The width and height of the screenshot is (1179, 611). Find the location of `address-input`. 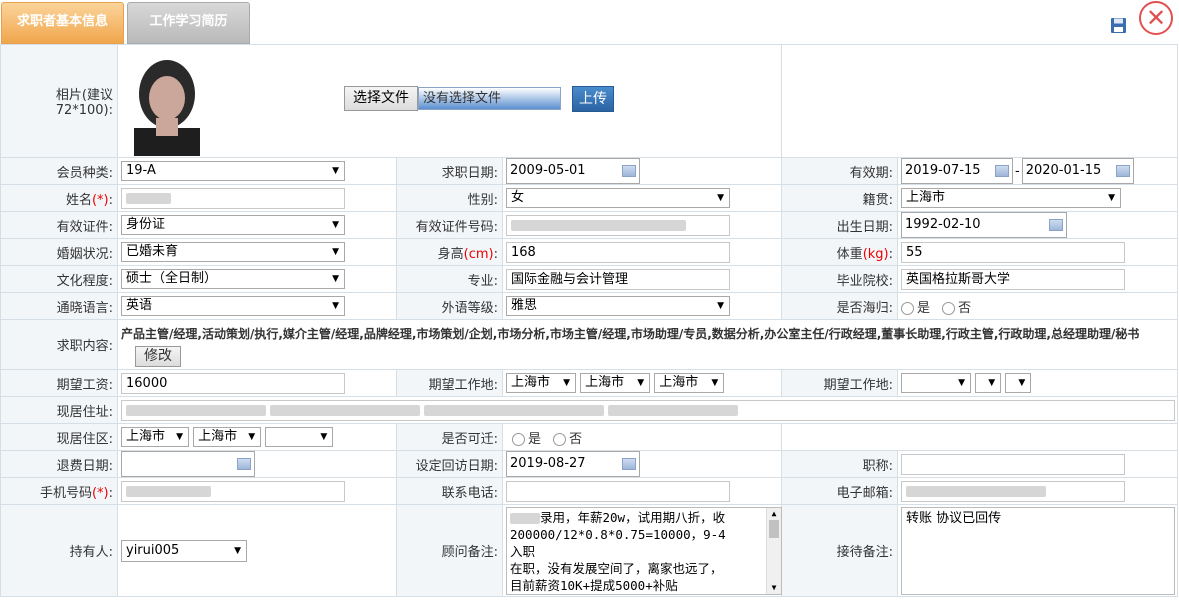

address-input is located at coordinates (648, 410).